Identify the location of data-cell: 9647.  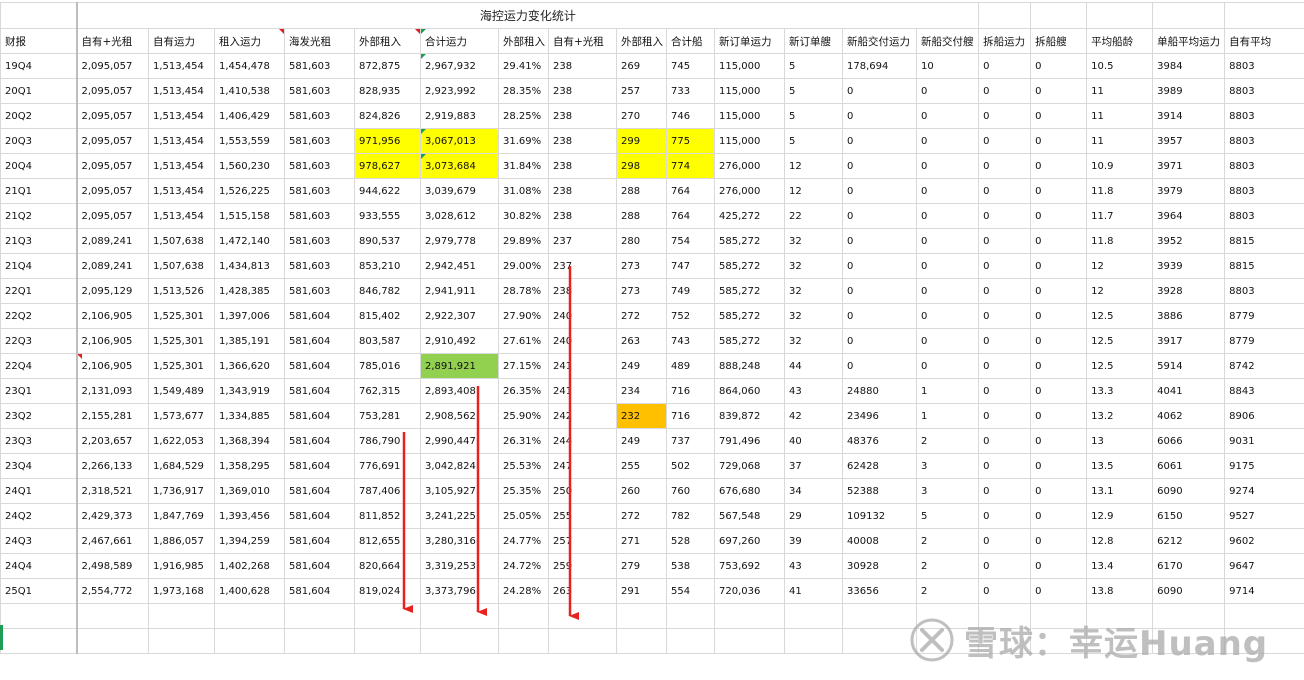
(1264, 566).